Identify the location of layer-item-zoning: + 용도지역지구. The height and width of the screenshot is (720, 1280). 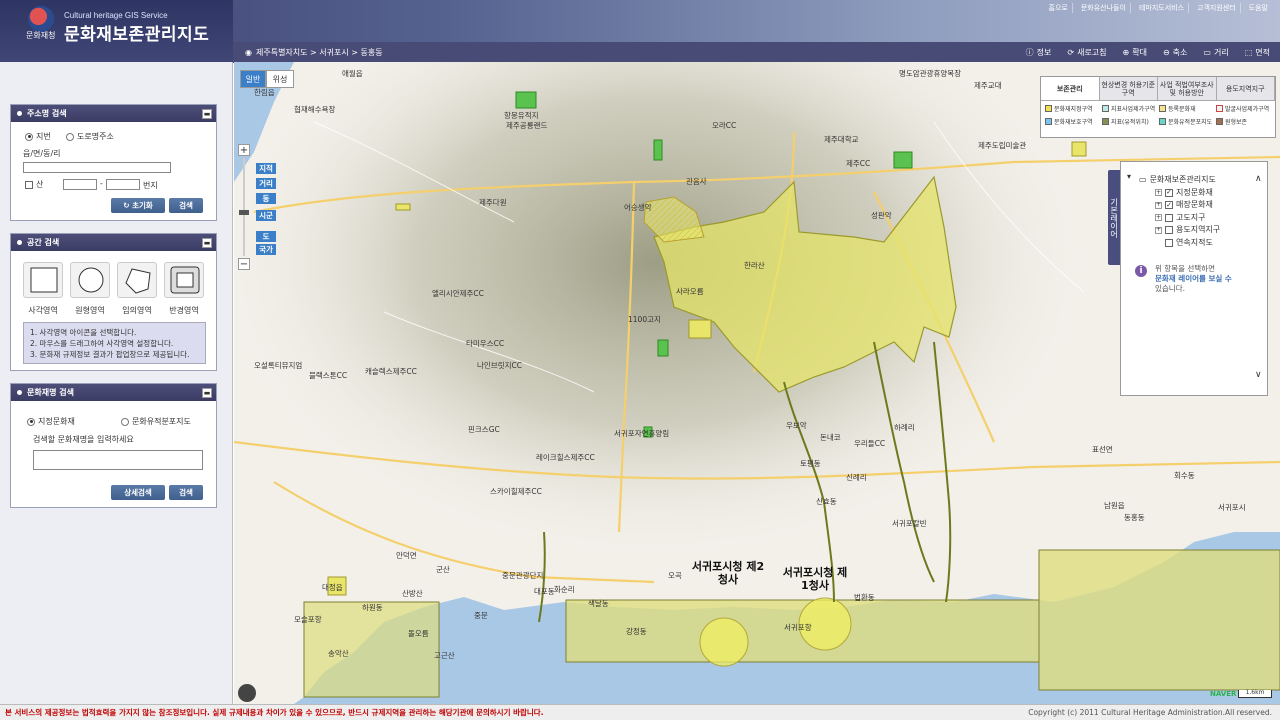
(1179, 230).